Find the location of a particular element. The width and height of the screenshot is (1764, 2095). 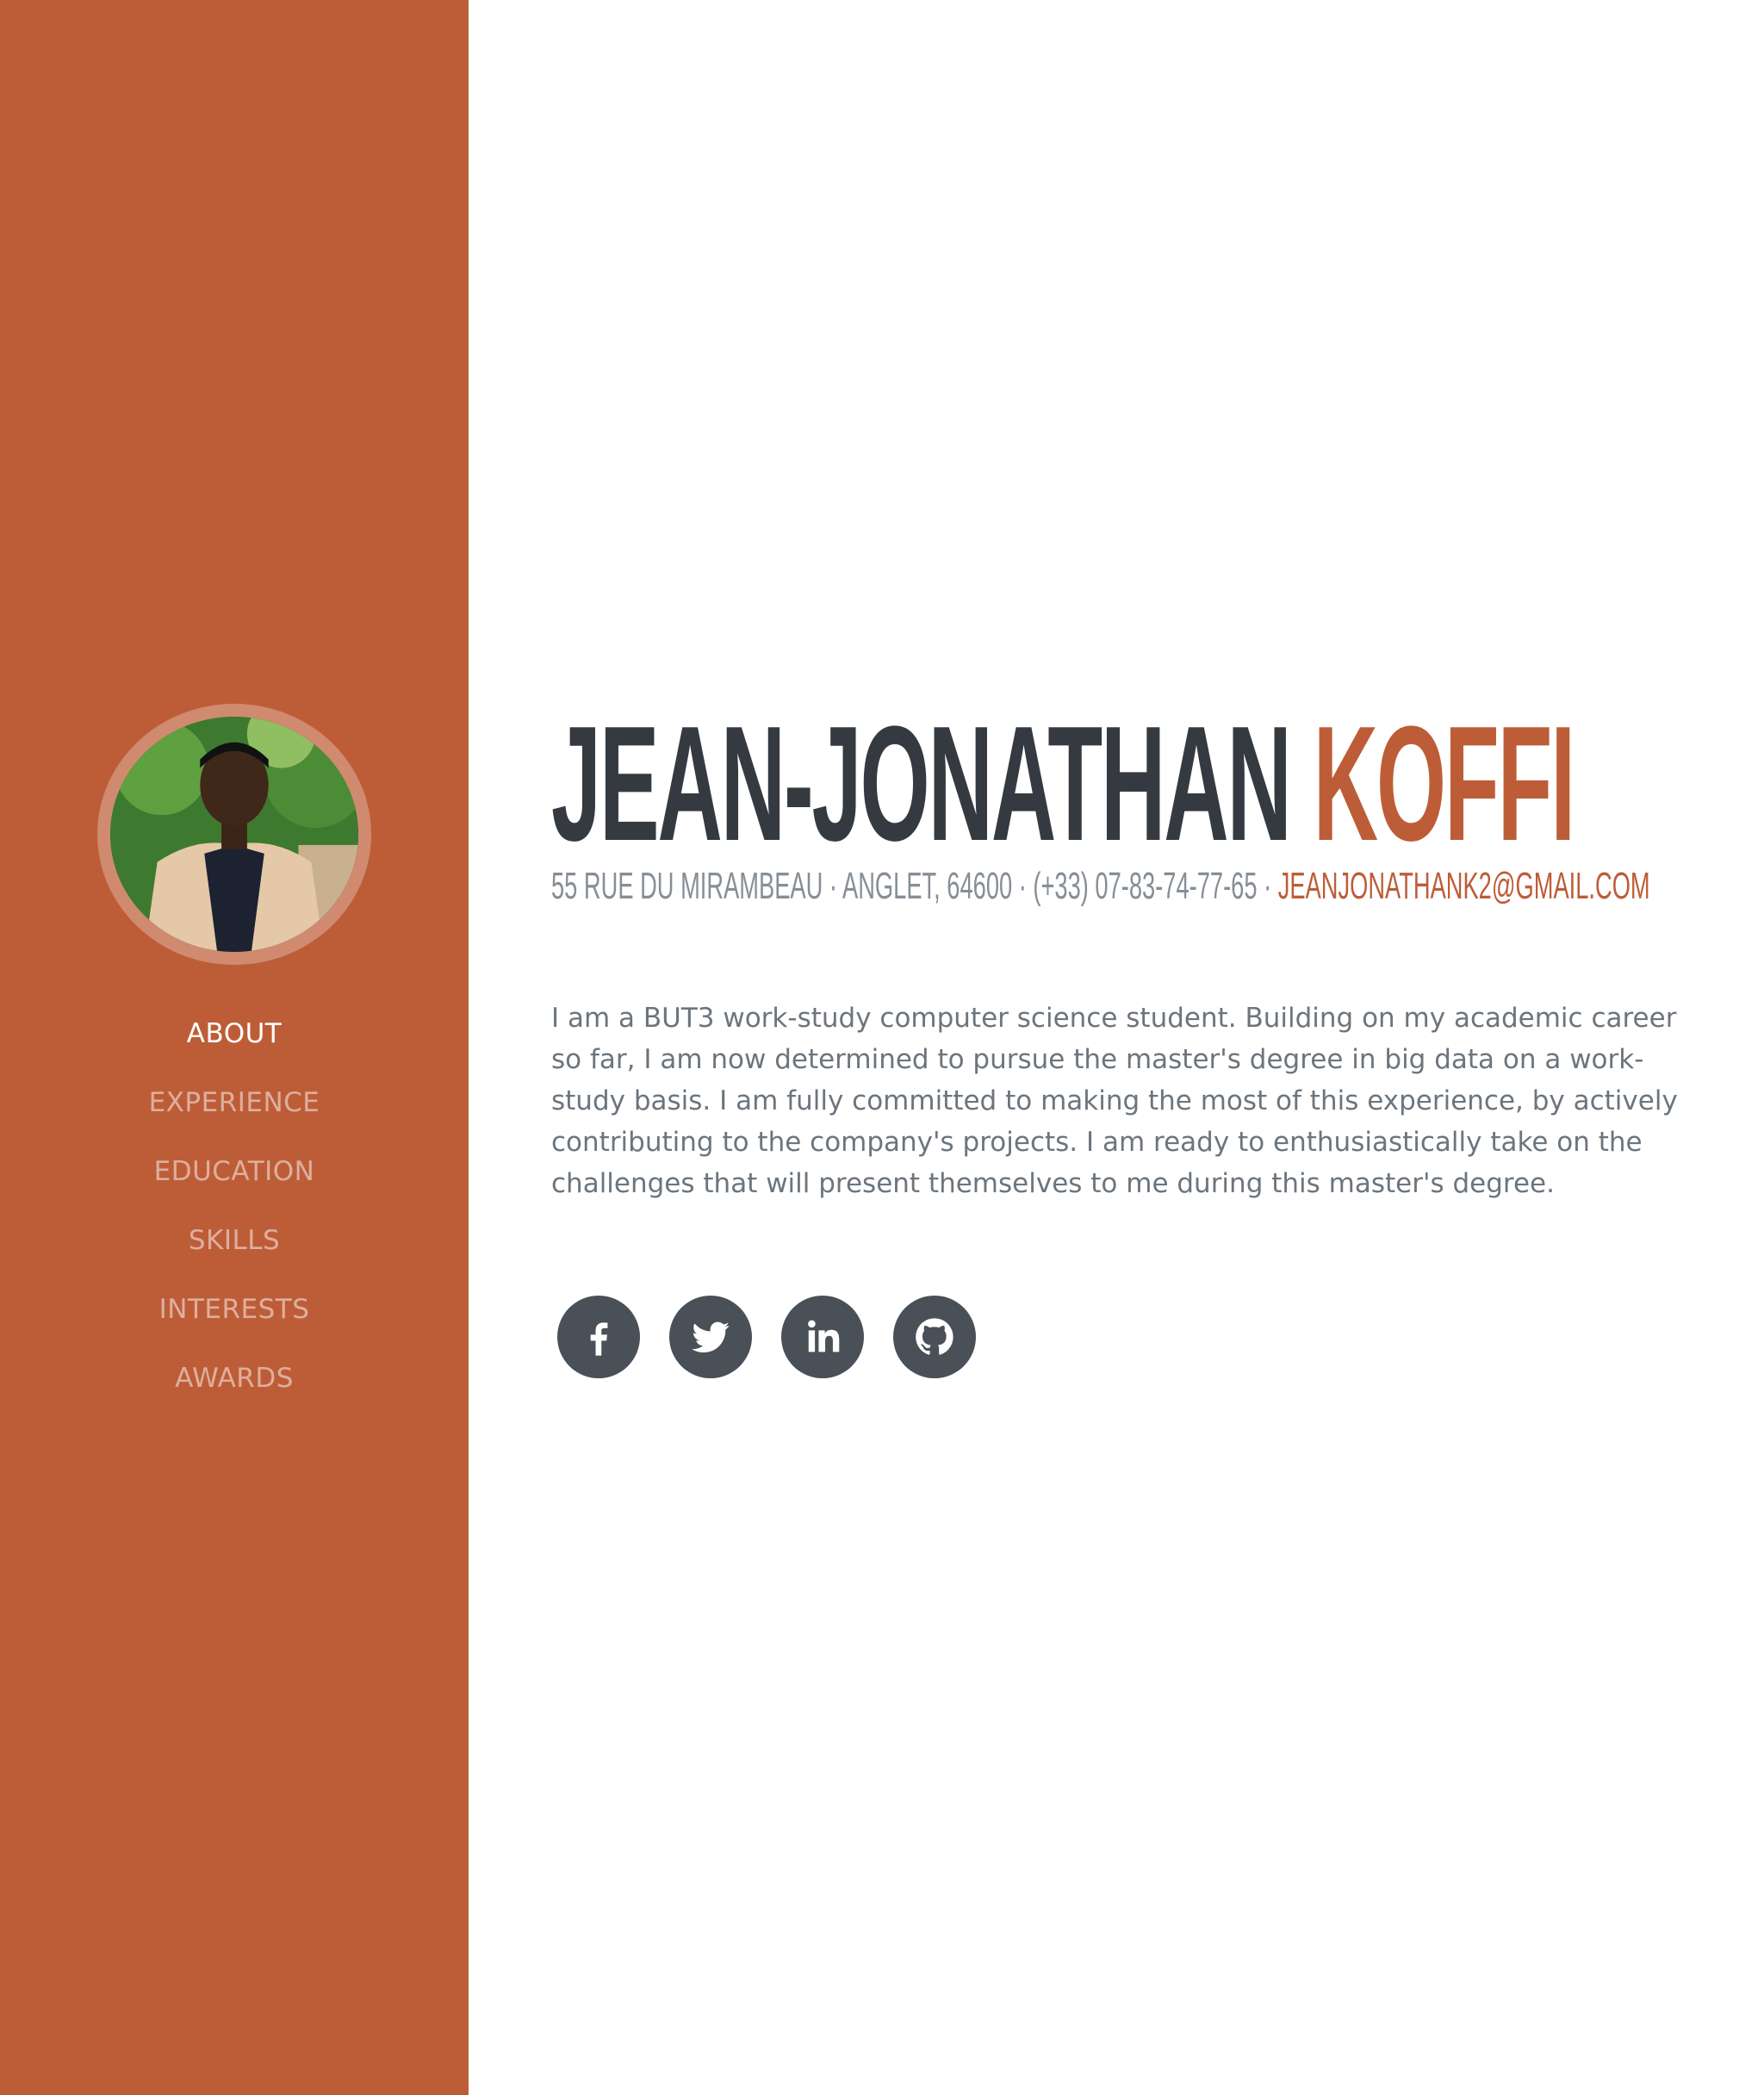

nav-link-interests: INTERESTS is located at coordinates (234, 1309).